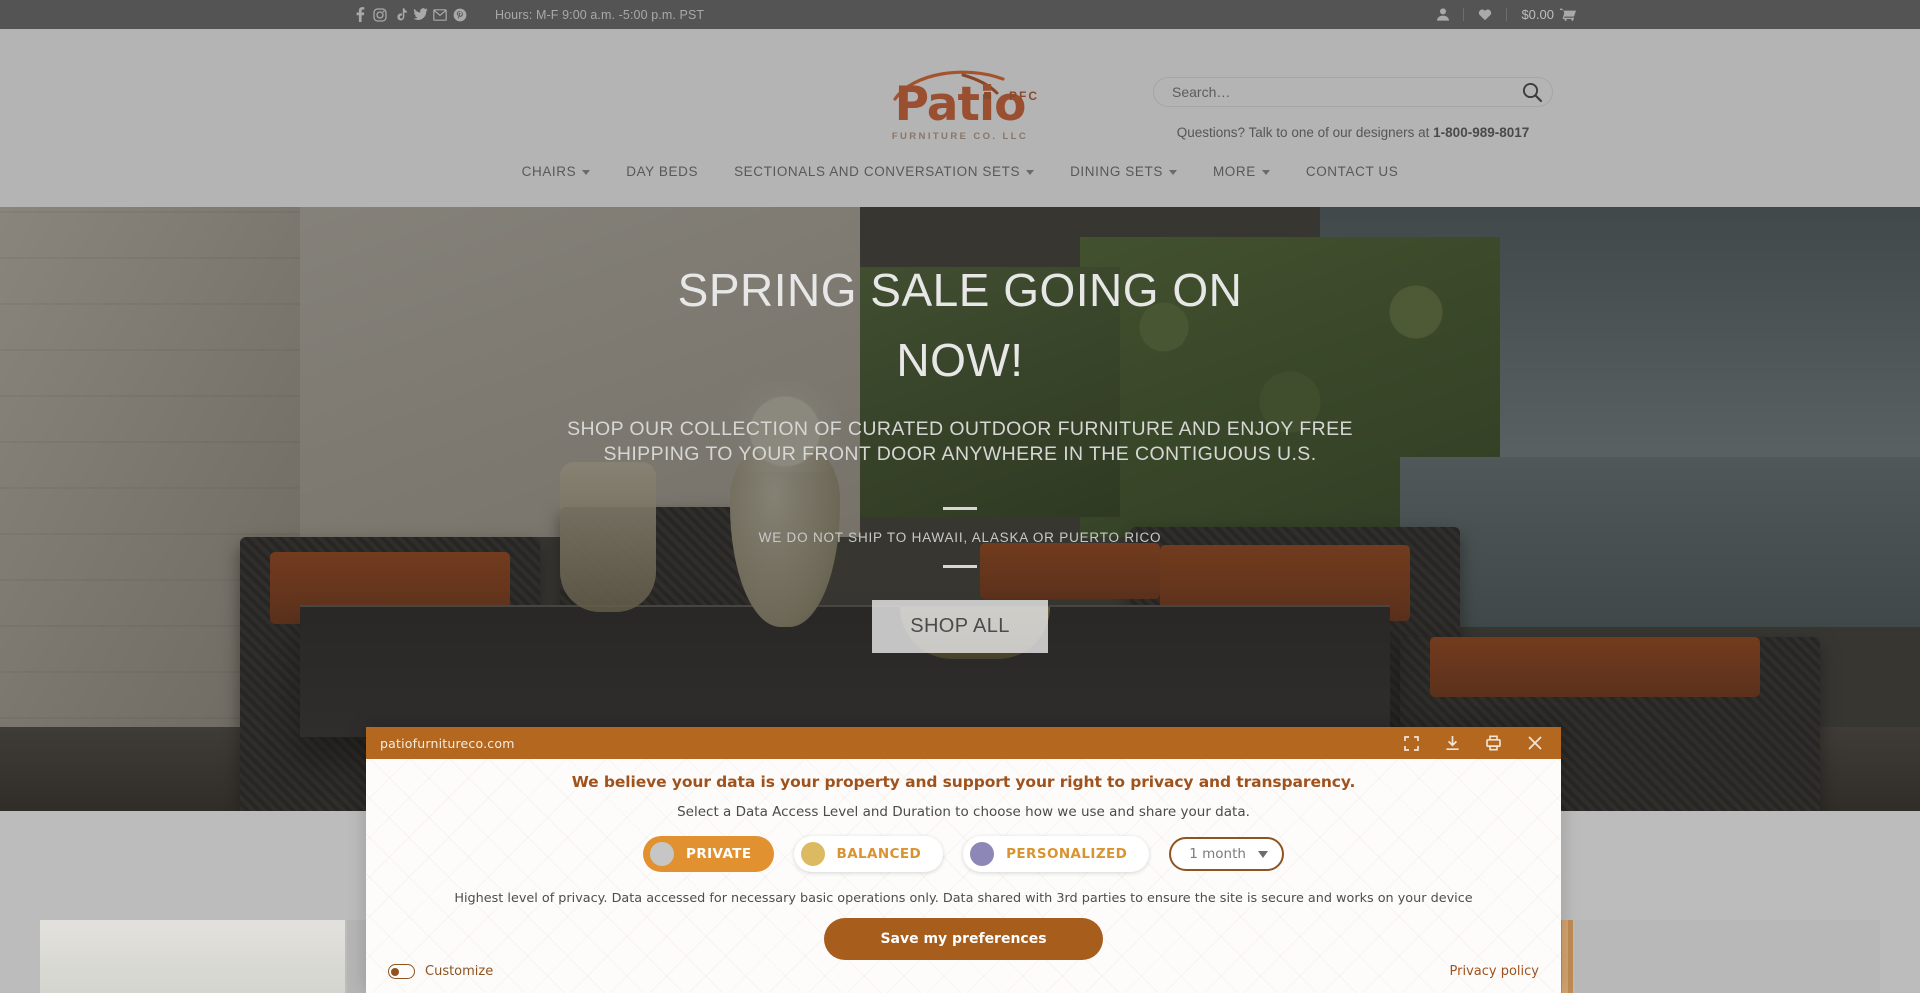 The image size is (1920, 993). I want to click on nav-label: DAY BEDS, so click(662, 171).